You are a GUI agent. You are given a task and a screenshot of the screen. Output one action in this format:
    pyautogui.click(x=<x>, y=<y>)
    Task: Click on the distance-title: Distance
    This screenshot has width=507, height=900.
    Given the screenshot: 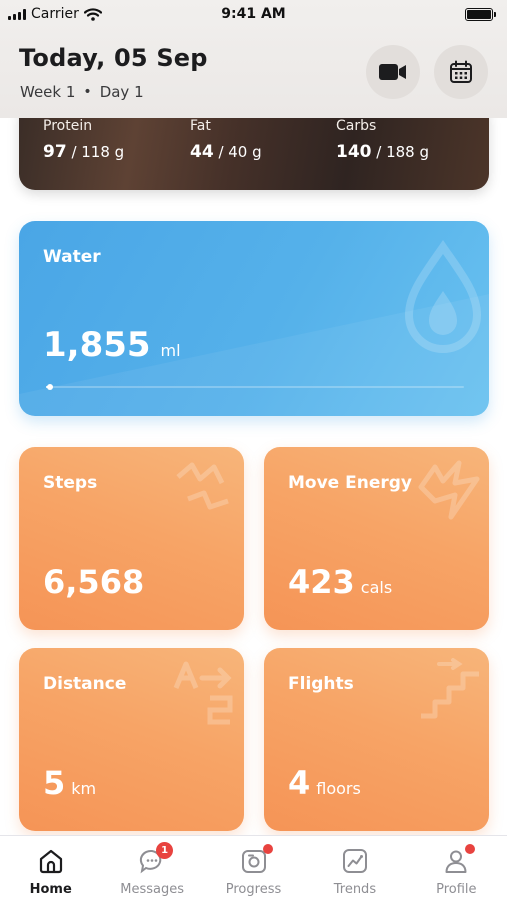 What is the action you would take?
    pyautogui.click(x=85, y=684)
    